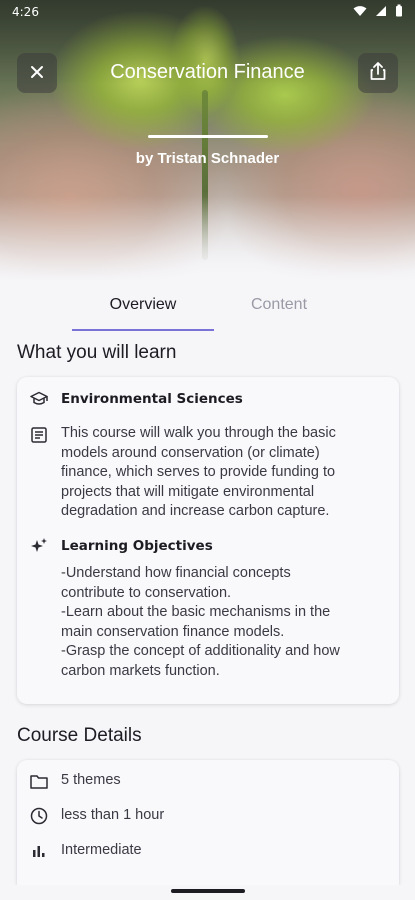 The width and height of the screenshot is (415, 900). What do you see at coordinates (91, 780) in the screenshot?
I see `themes-count: 5 themes` at bounding box center [91, 780].